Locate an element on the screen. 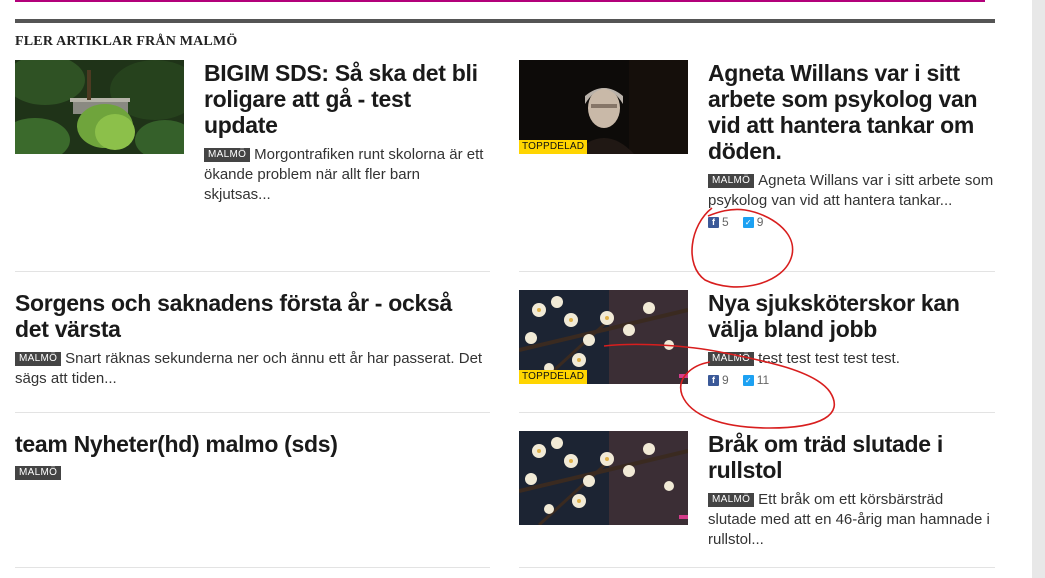 This screenshot has height=578, width=1045. article-card: team Nyheter(hd) malmo (sds) MALMÖ is located at coordinates (252, 491).